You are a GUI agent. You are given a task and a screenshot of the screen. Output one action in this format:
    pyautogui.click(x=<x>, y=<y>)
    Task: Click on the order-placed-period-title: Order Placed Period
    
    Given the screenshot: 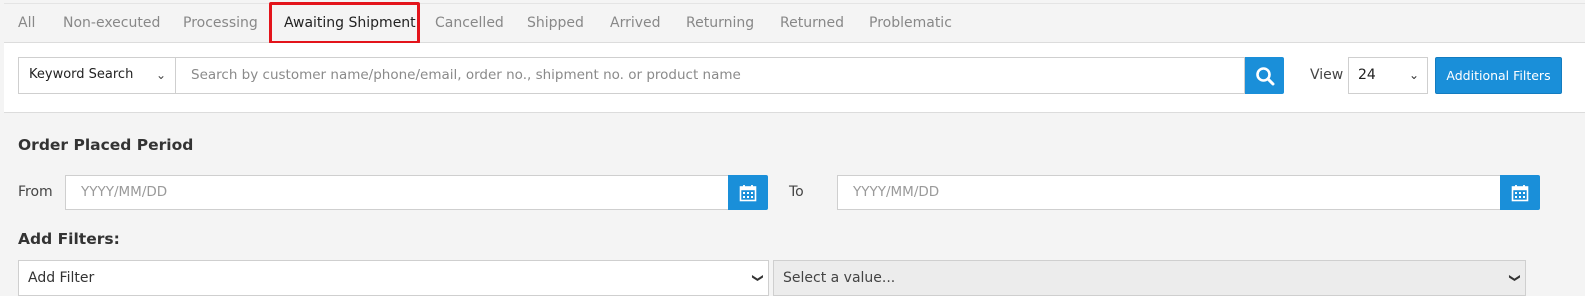 What is the action you would take?
    pyautogui.click(x=106, y=145)
    